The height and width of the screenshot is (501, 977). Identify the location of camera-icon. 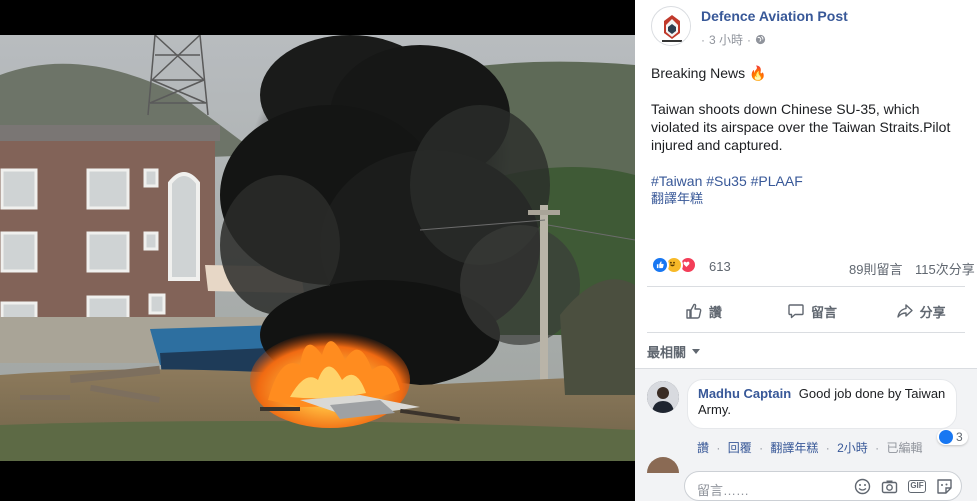
(889, 486).